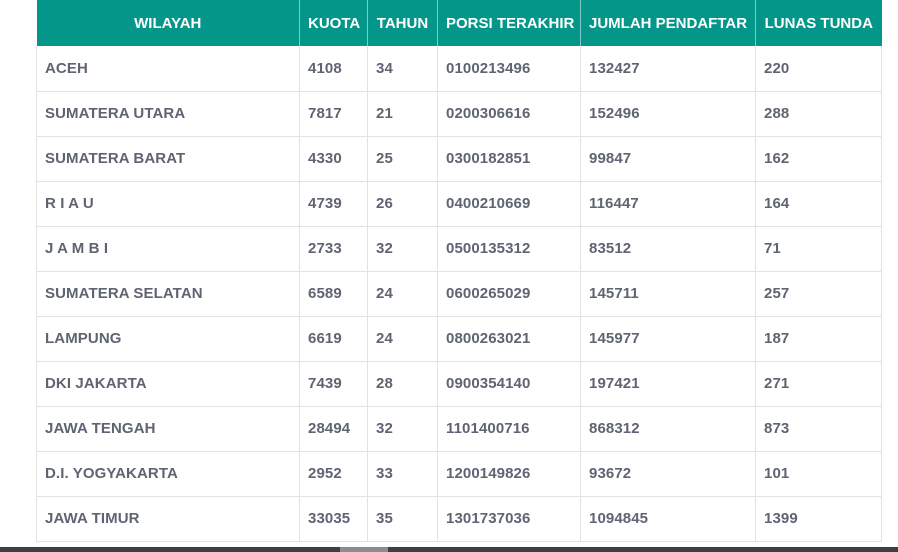  I want to click on table-row: SUMATERA UTARA 7817 21 0200306616 152496 288, so click(459, 114).